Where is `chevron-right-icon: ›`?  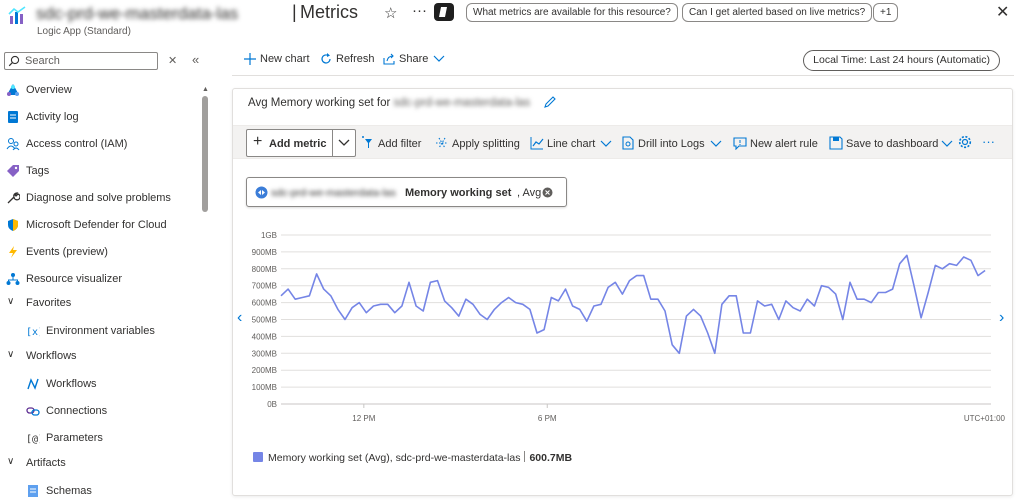 chevron-right-icon: › is located at coordinates (1001, 318).